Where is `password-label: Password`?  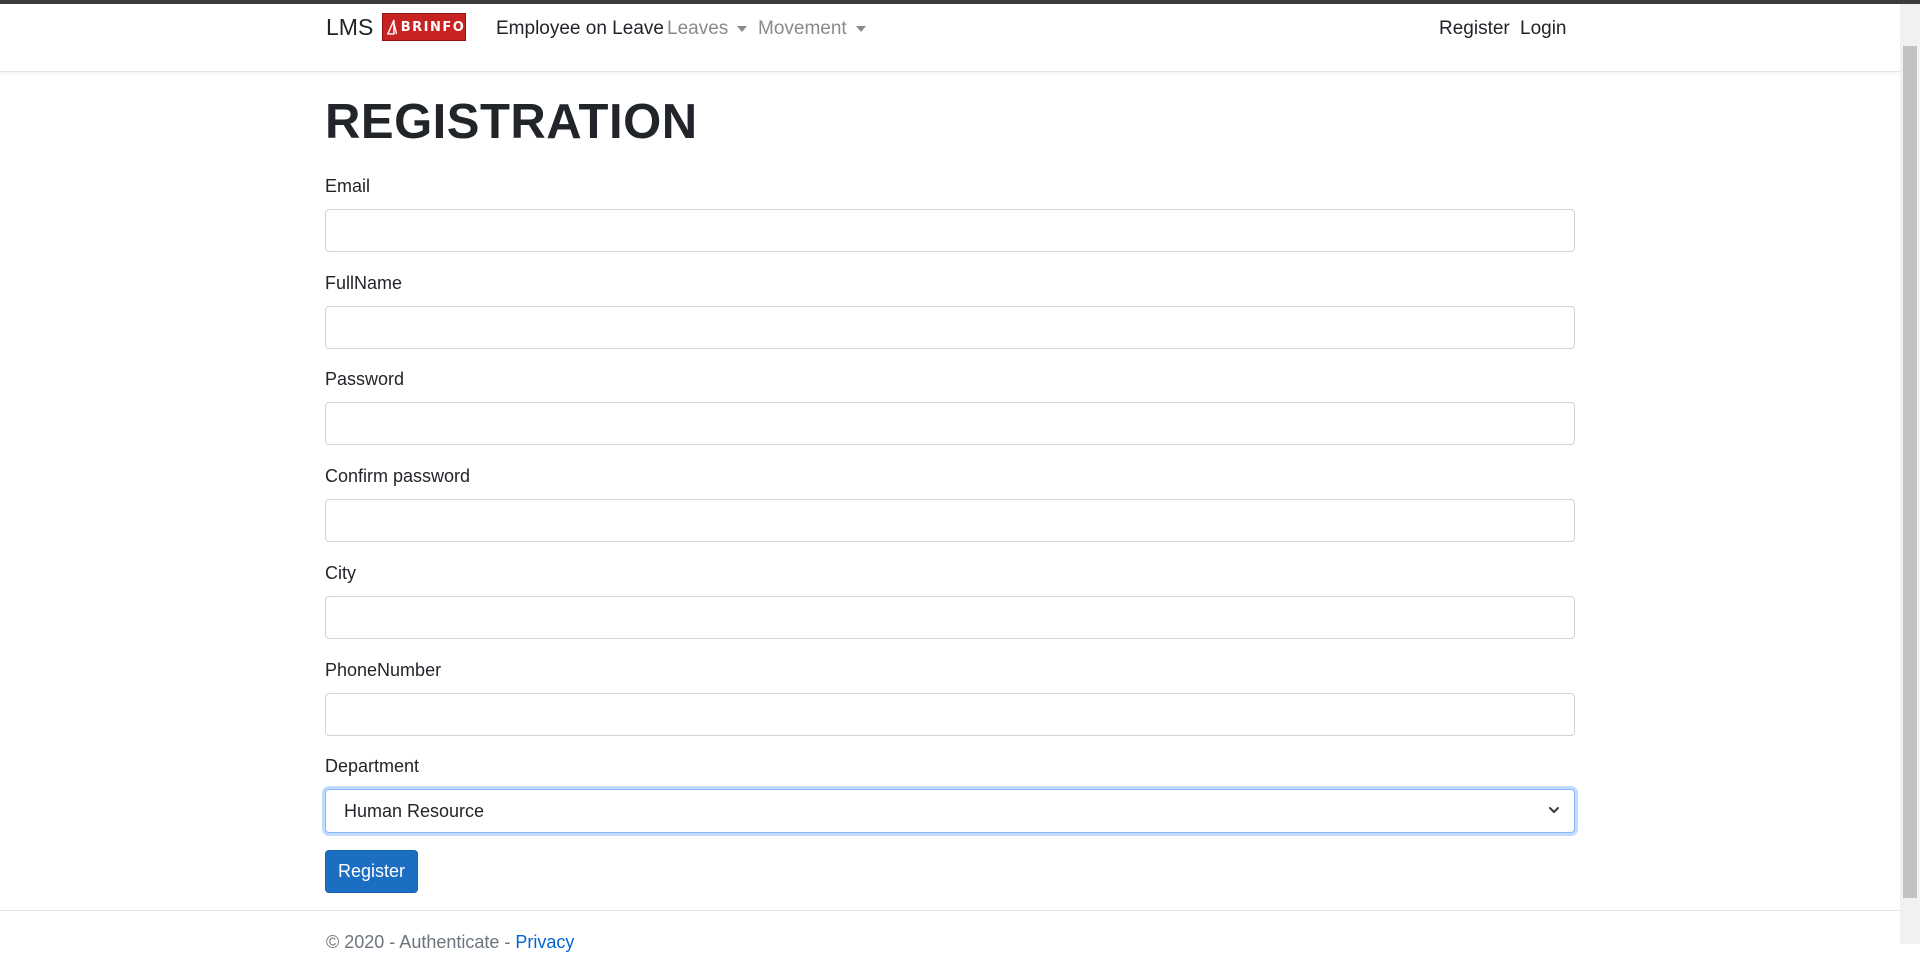
password-label: Password is located at coordinates (365, 379).